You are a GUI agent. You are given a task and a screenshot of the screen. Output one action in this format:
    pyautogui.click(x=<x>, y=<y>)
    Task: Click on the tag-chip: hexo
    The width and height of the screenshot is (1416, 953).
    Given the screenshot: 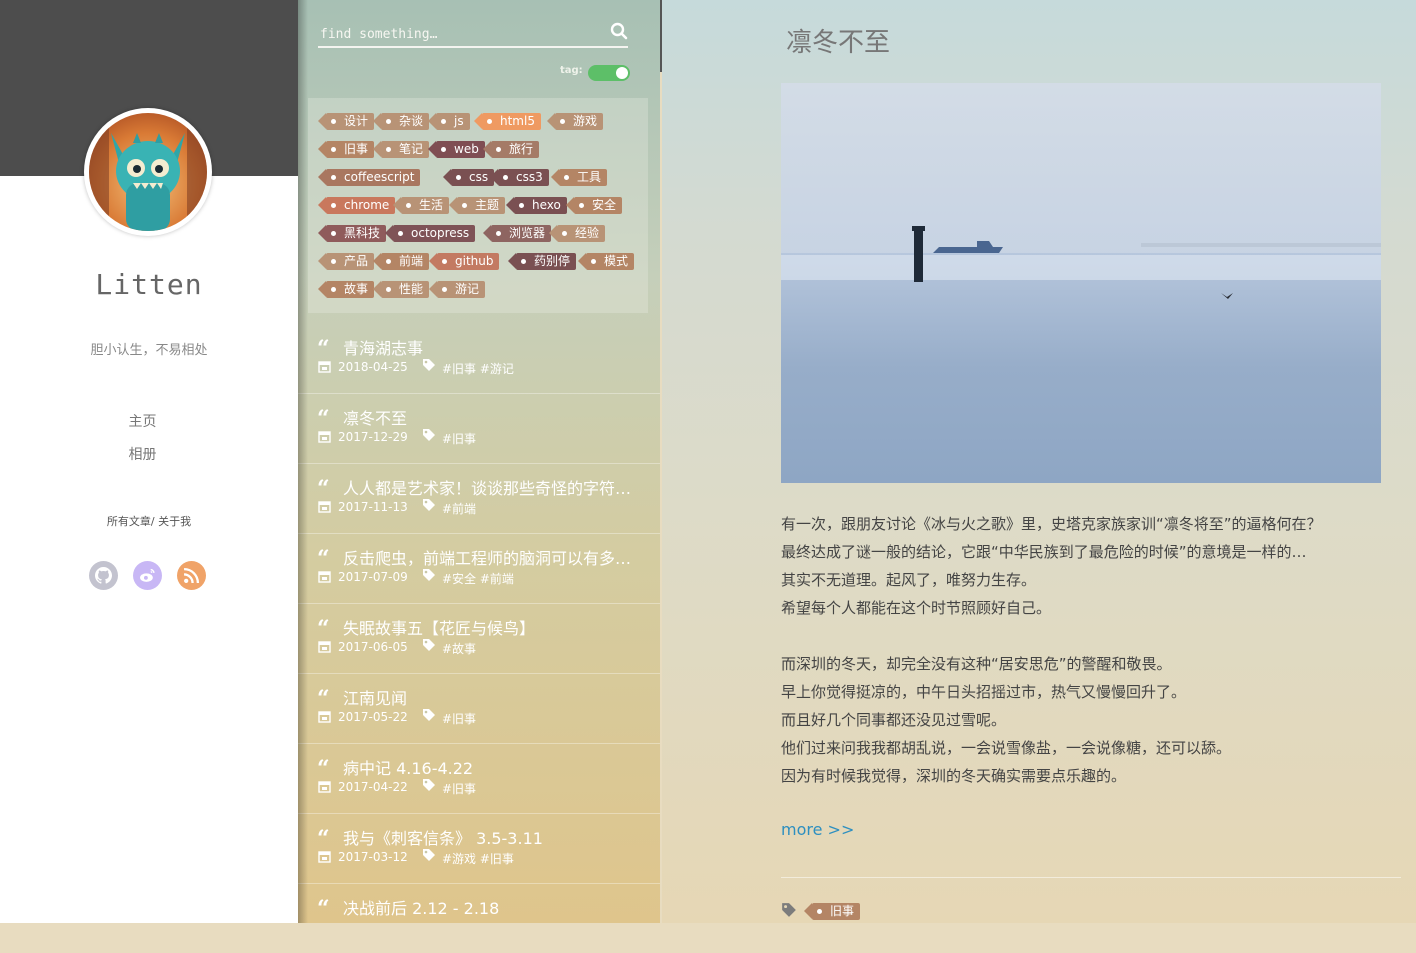 What is the action you would take?
    pyautogui.click(x=536, y=205)
    